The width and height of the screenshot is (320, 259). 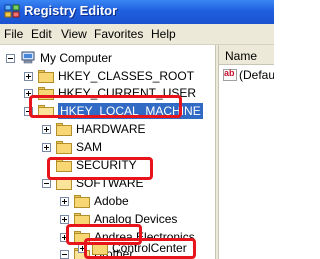 What do you see at coordinates (230, 74) in the screenshot?
I see `string-value-icon: ab` at bounding box center [230, 74].